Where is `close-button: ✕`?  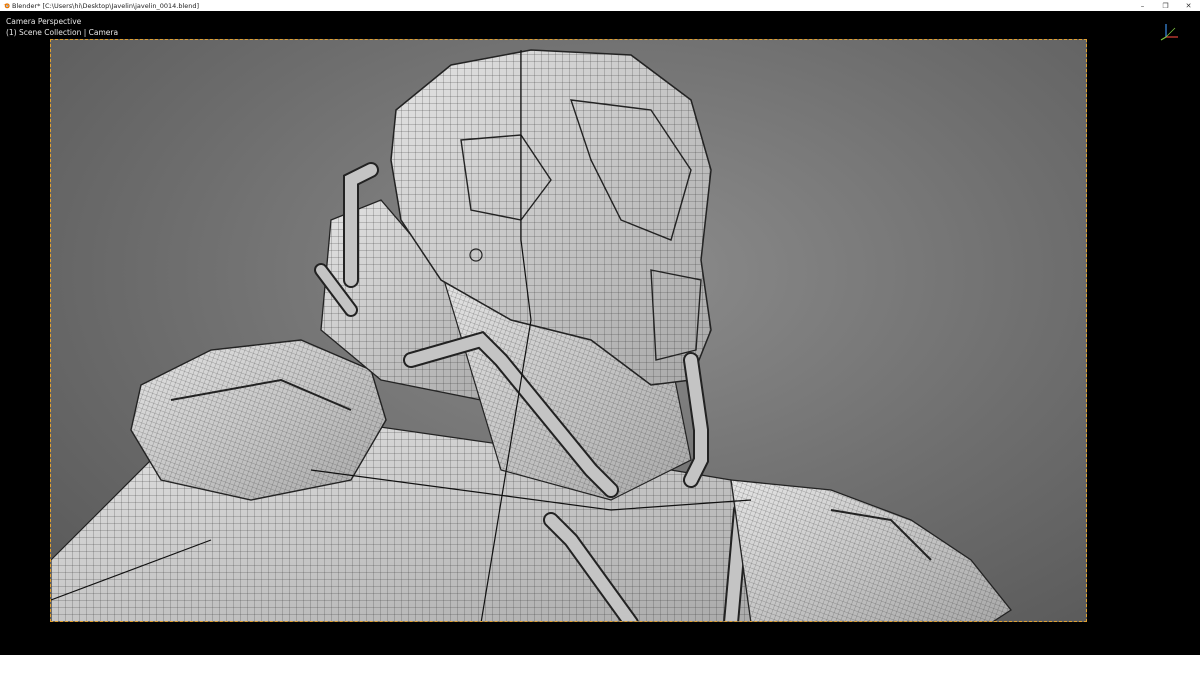
close-button: ✕ is located at coordinates (1188, 5).